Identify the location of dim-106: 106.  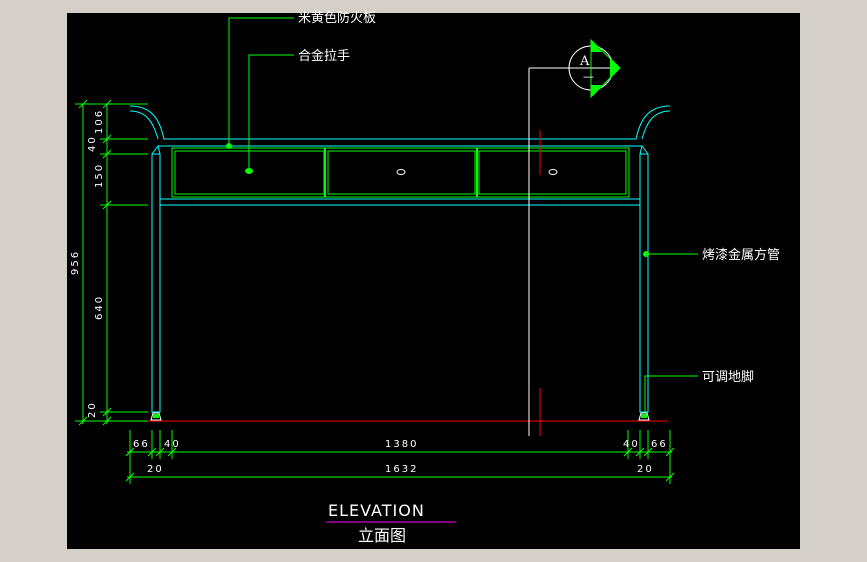
(99, 121).